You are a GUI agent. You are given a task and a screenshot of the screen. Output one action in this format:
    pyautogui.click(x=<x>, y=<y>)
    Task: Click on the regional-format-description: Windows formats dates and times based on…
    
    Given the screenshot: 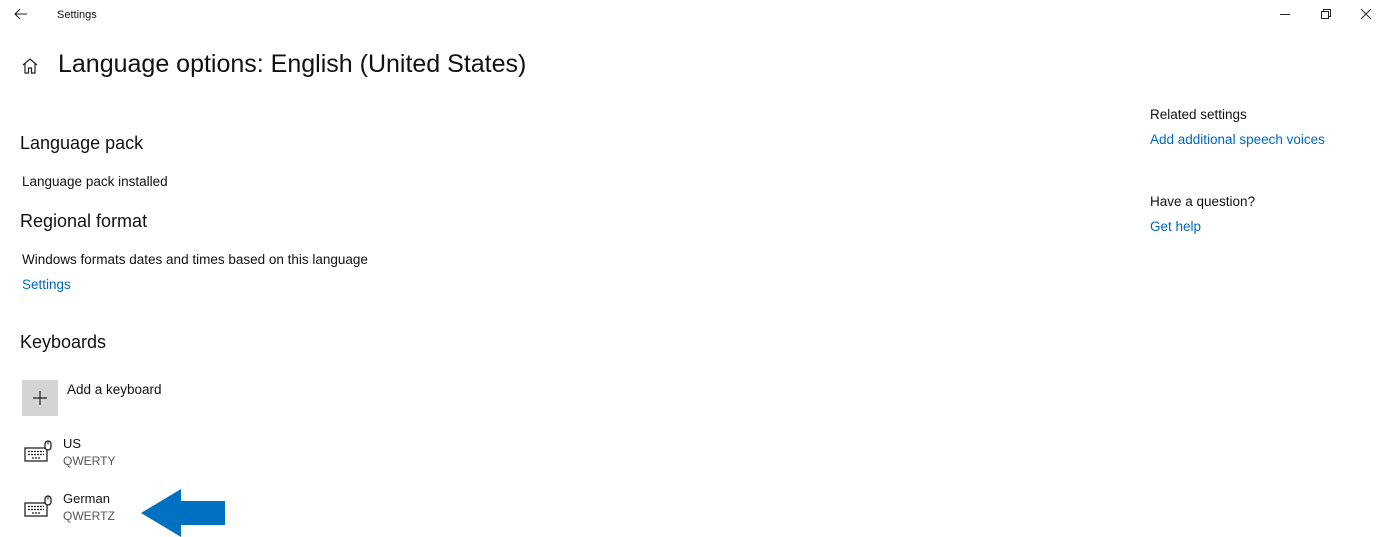 What is the action you would take?
    pyautogui.click(x=195, y=259)
    